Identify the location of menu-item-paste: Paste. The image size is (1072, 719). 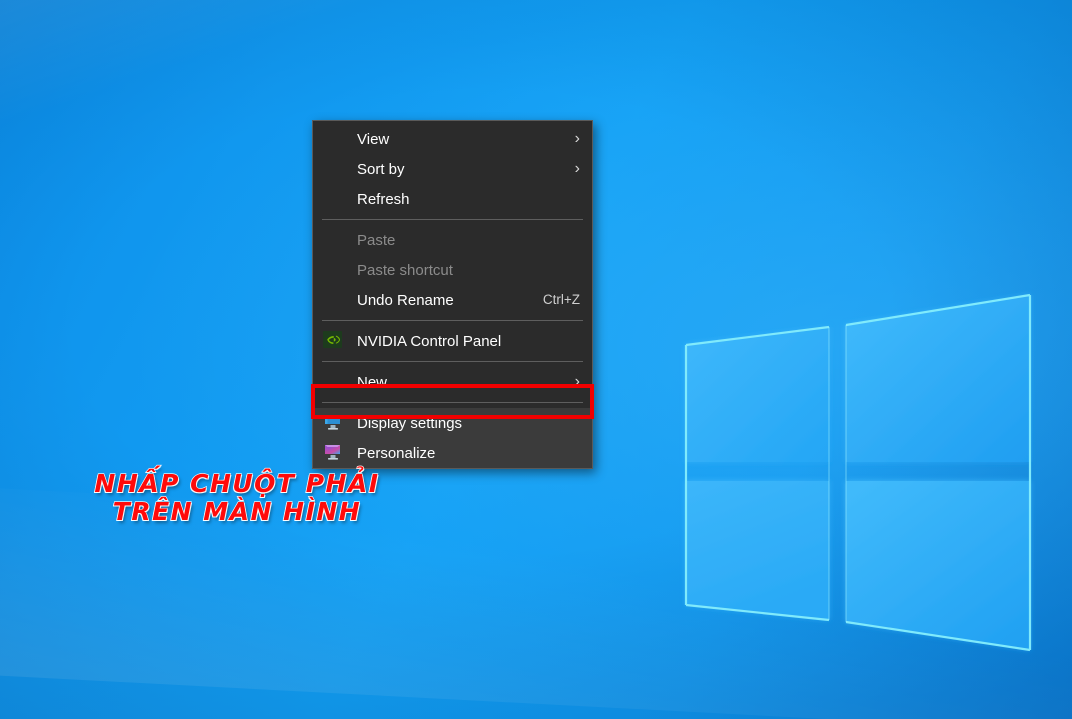
(452, 240).